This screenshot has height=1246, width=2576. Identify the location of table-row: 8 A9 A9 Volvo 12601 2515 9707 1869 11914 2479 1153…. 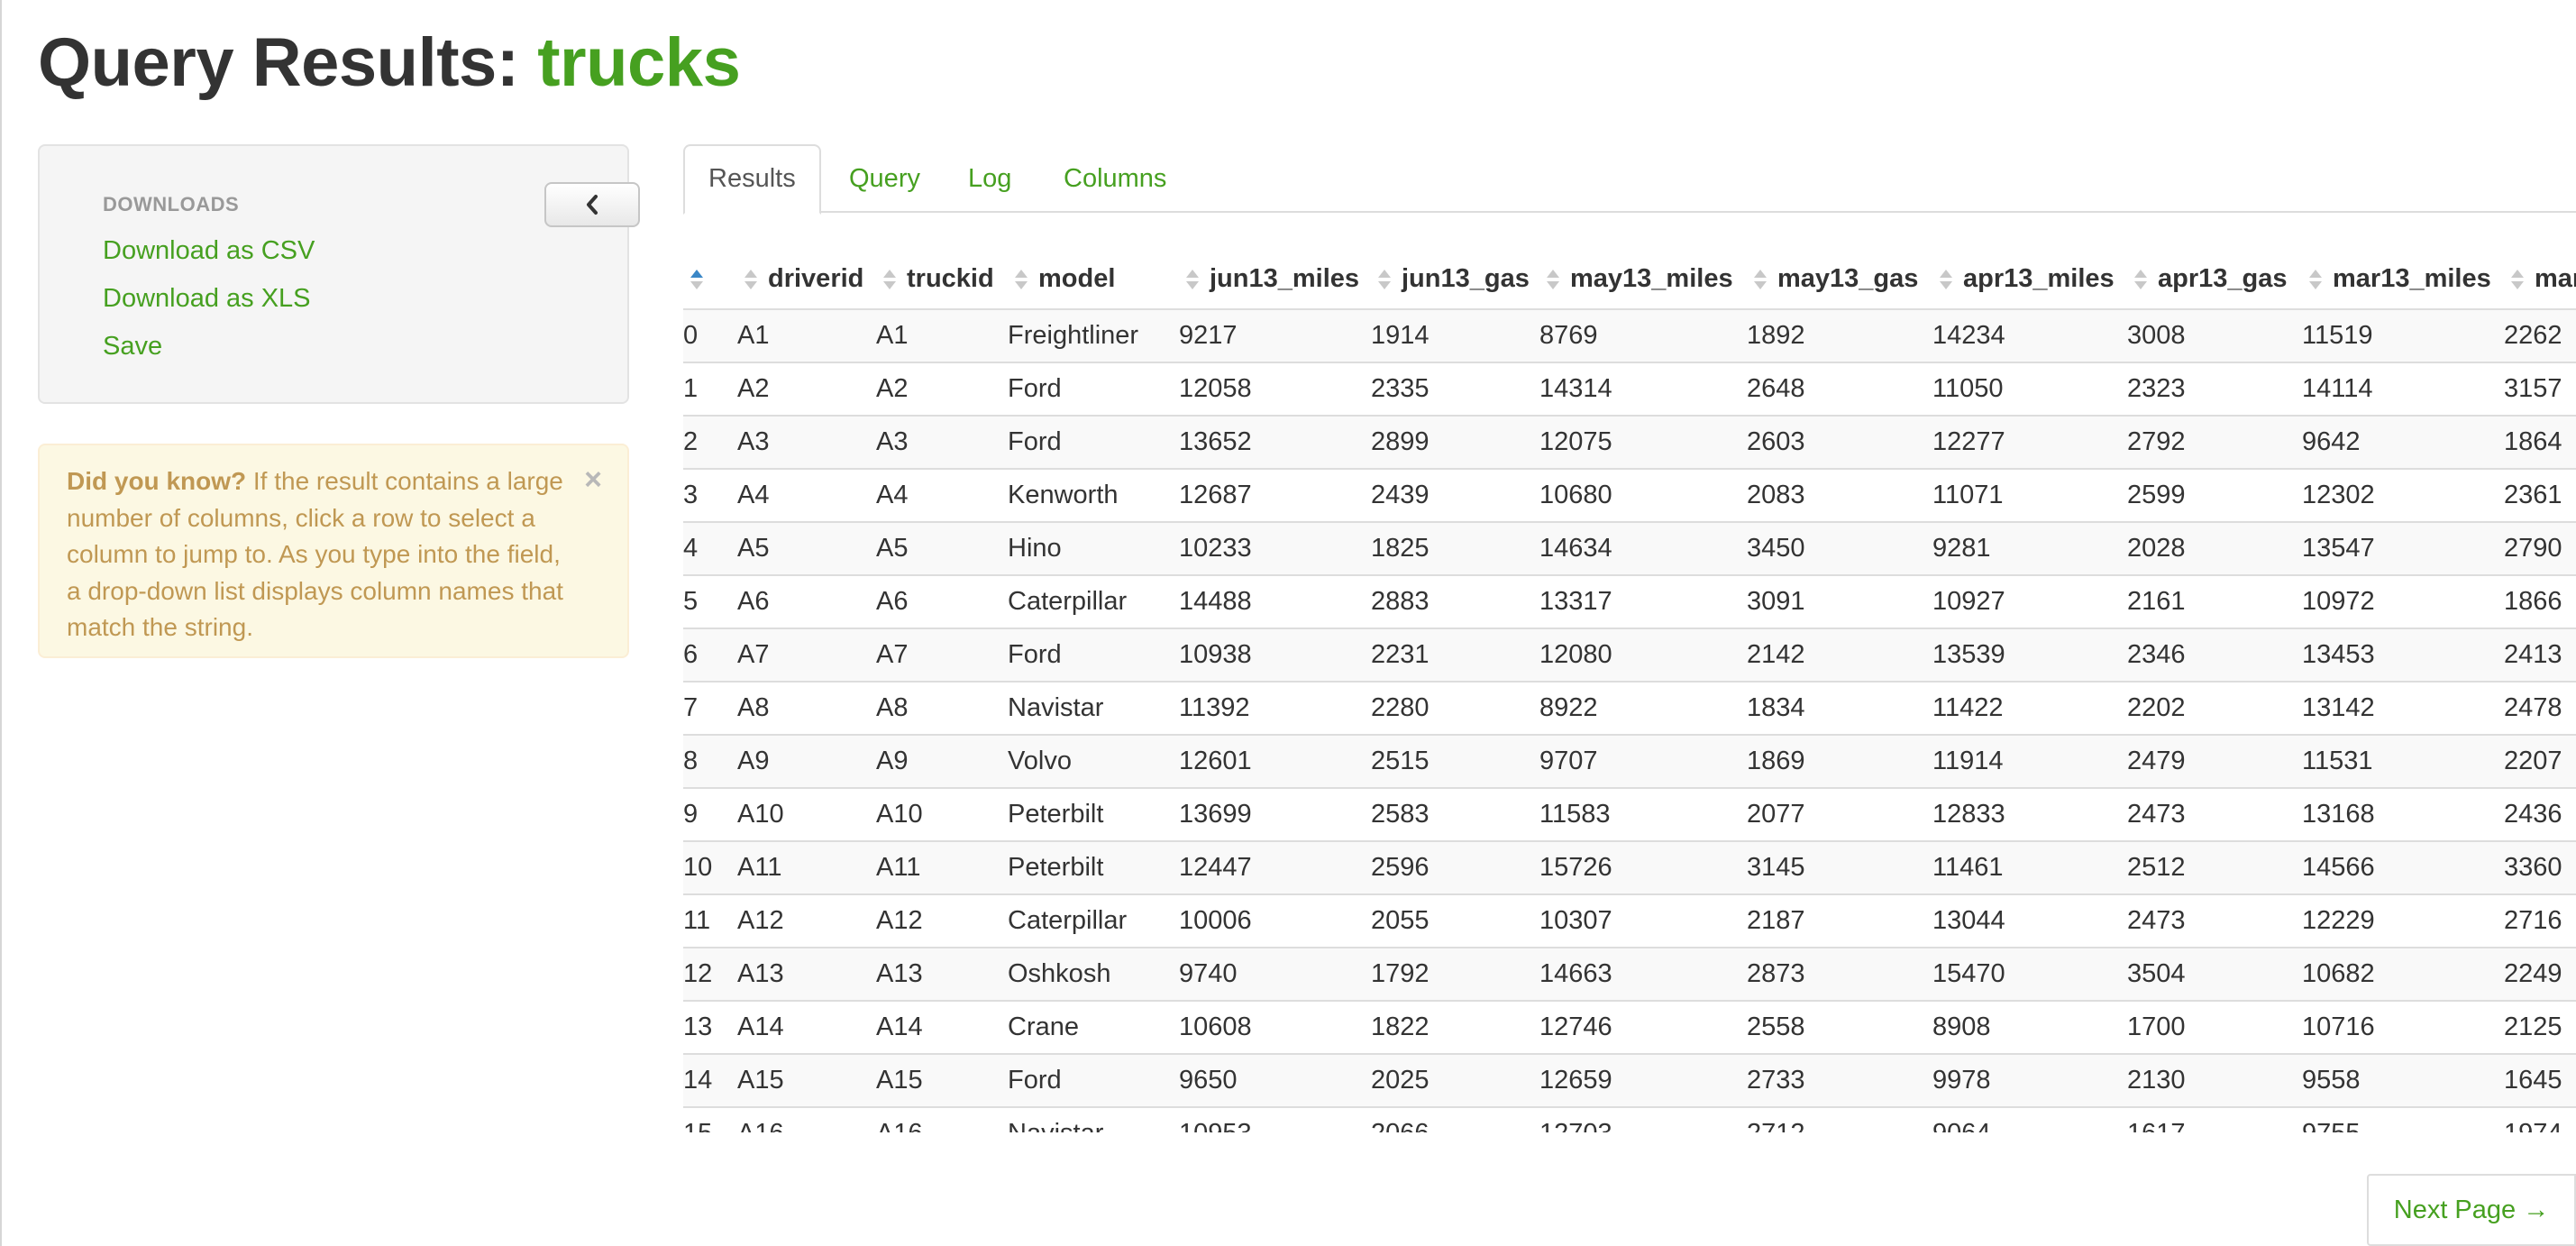
(1629, 761).